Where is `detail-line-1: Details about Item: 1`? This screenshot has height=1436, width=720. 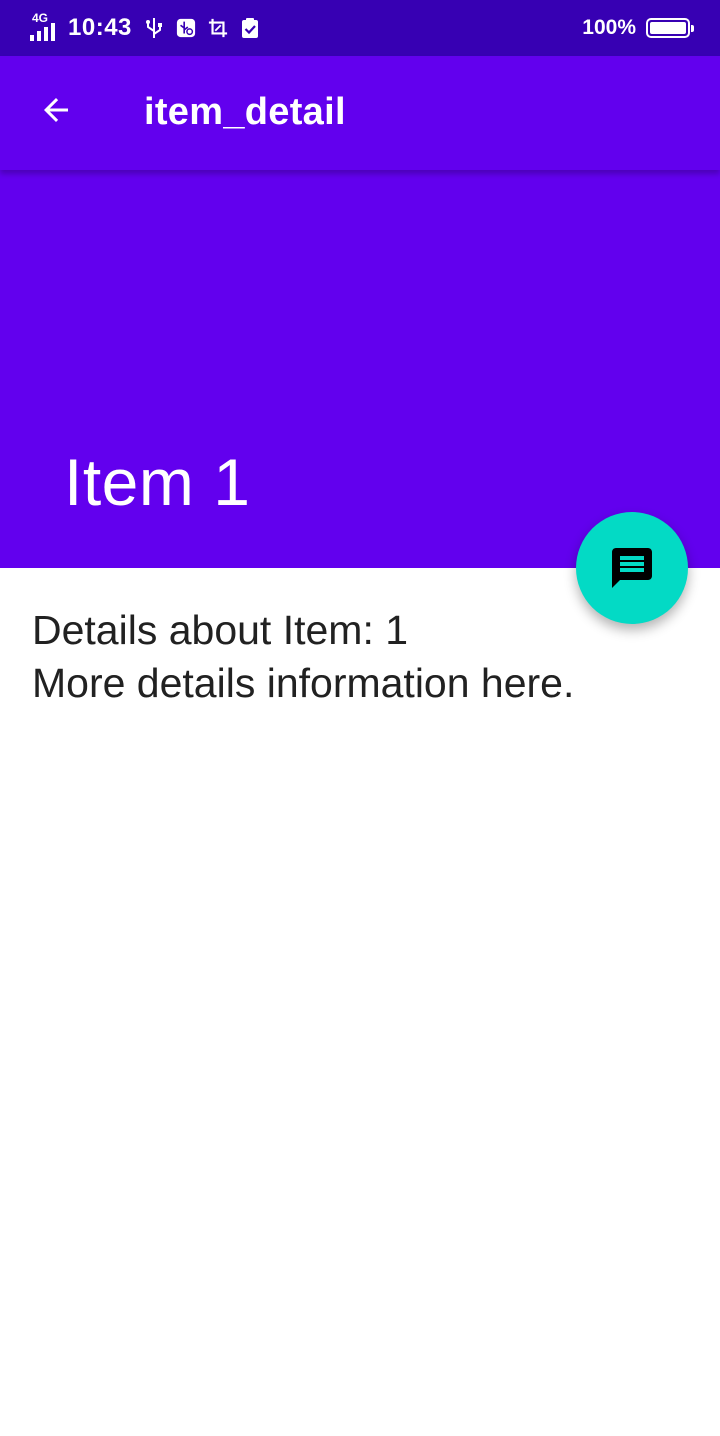 detail-line-1: Details about Item: 1 is located at coordinates (220, 630).